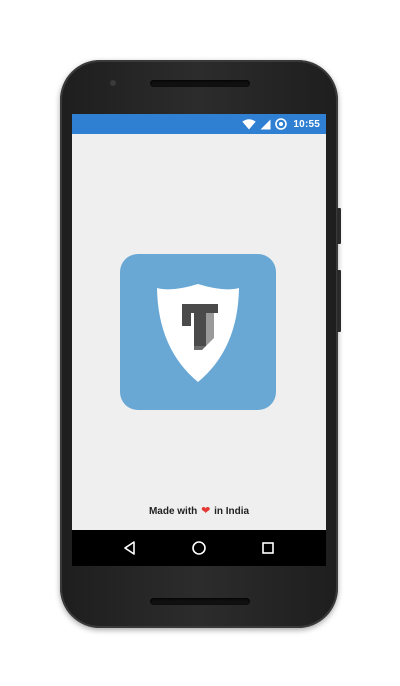 The image size is (400, 686). I want to click on data-saver-icon, so click(281, 124).